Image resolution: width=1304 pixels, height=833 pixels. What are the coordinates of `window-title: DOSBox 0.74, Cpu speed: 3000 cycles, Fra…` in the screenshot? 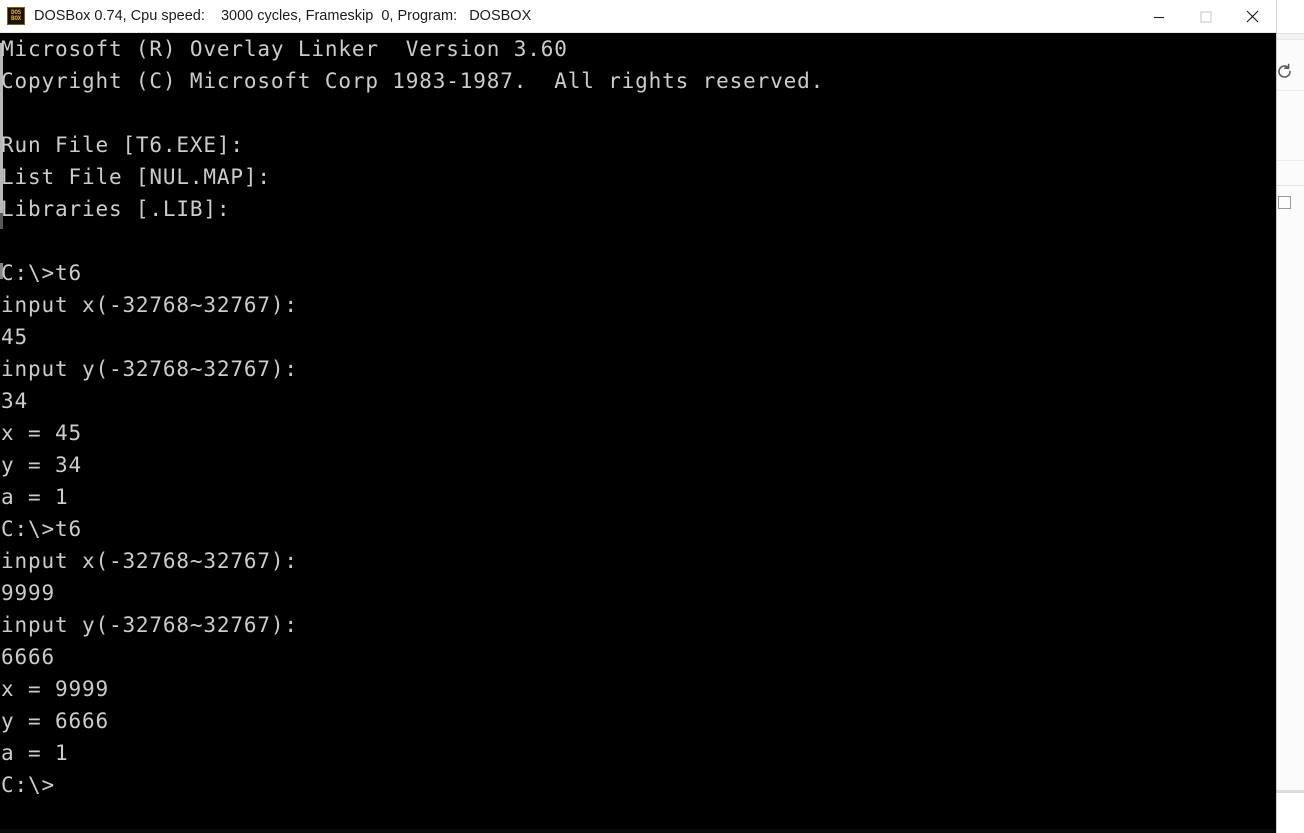 It's located at (283, 16).